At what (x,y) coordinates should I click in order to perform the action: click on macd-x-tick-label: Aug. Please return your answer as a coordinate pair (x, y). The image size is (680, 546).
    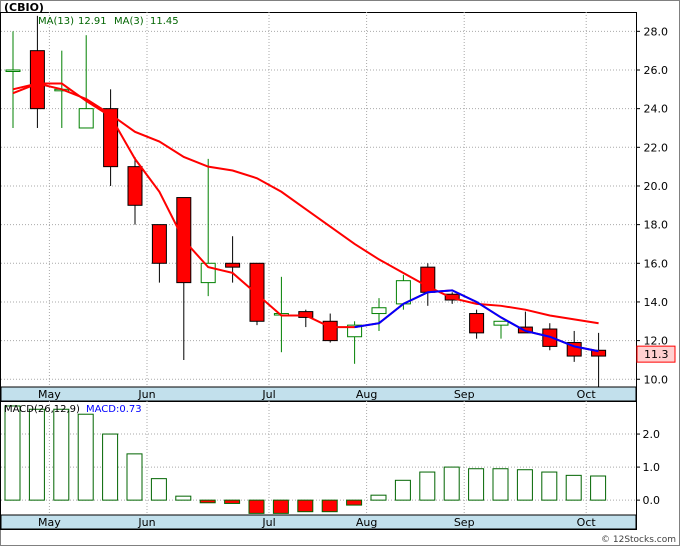
    Looking at the image, I should click on (366, 522).